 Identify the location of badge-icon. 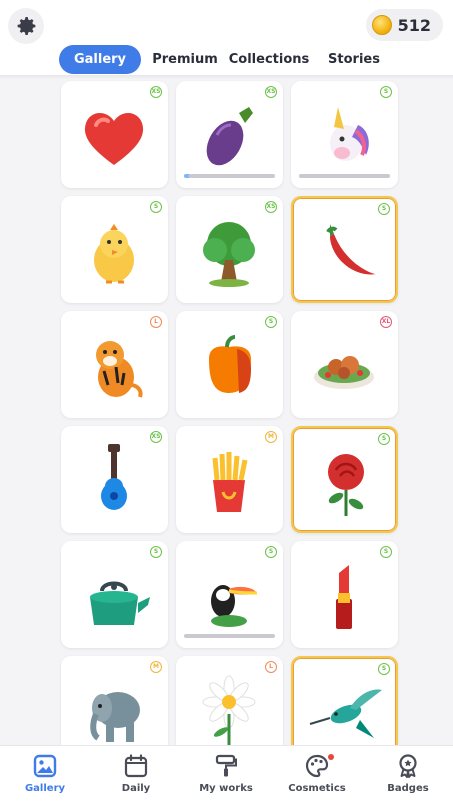
(408, 766).